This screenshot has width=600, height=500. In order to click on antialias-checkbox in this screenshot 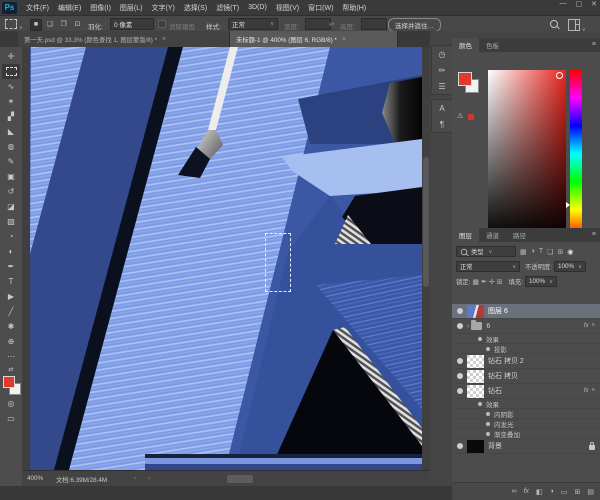, I will do `click(162, 25)`.